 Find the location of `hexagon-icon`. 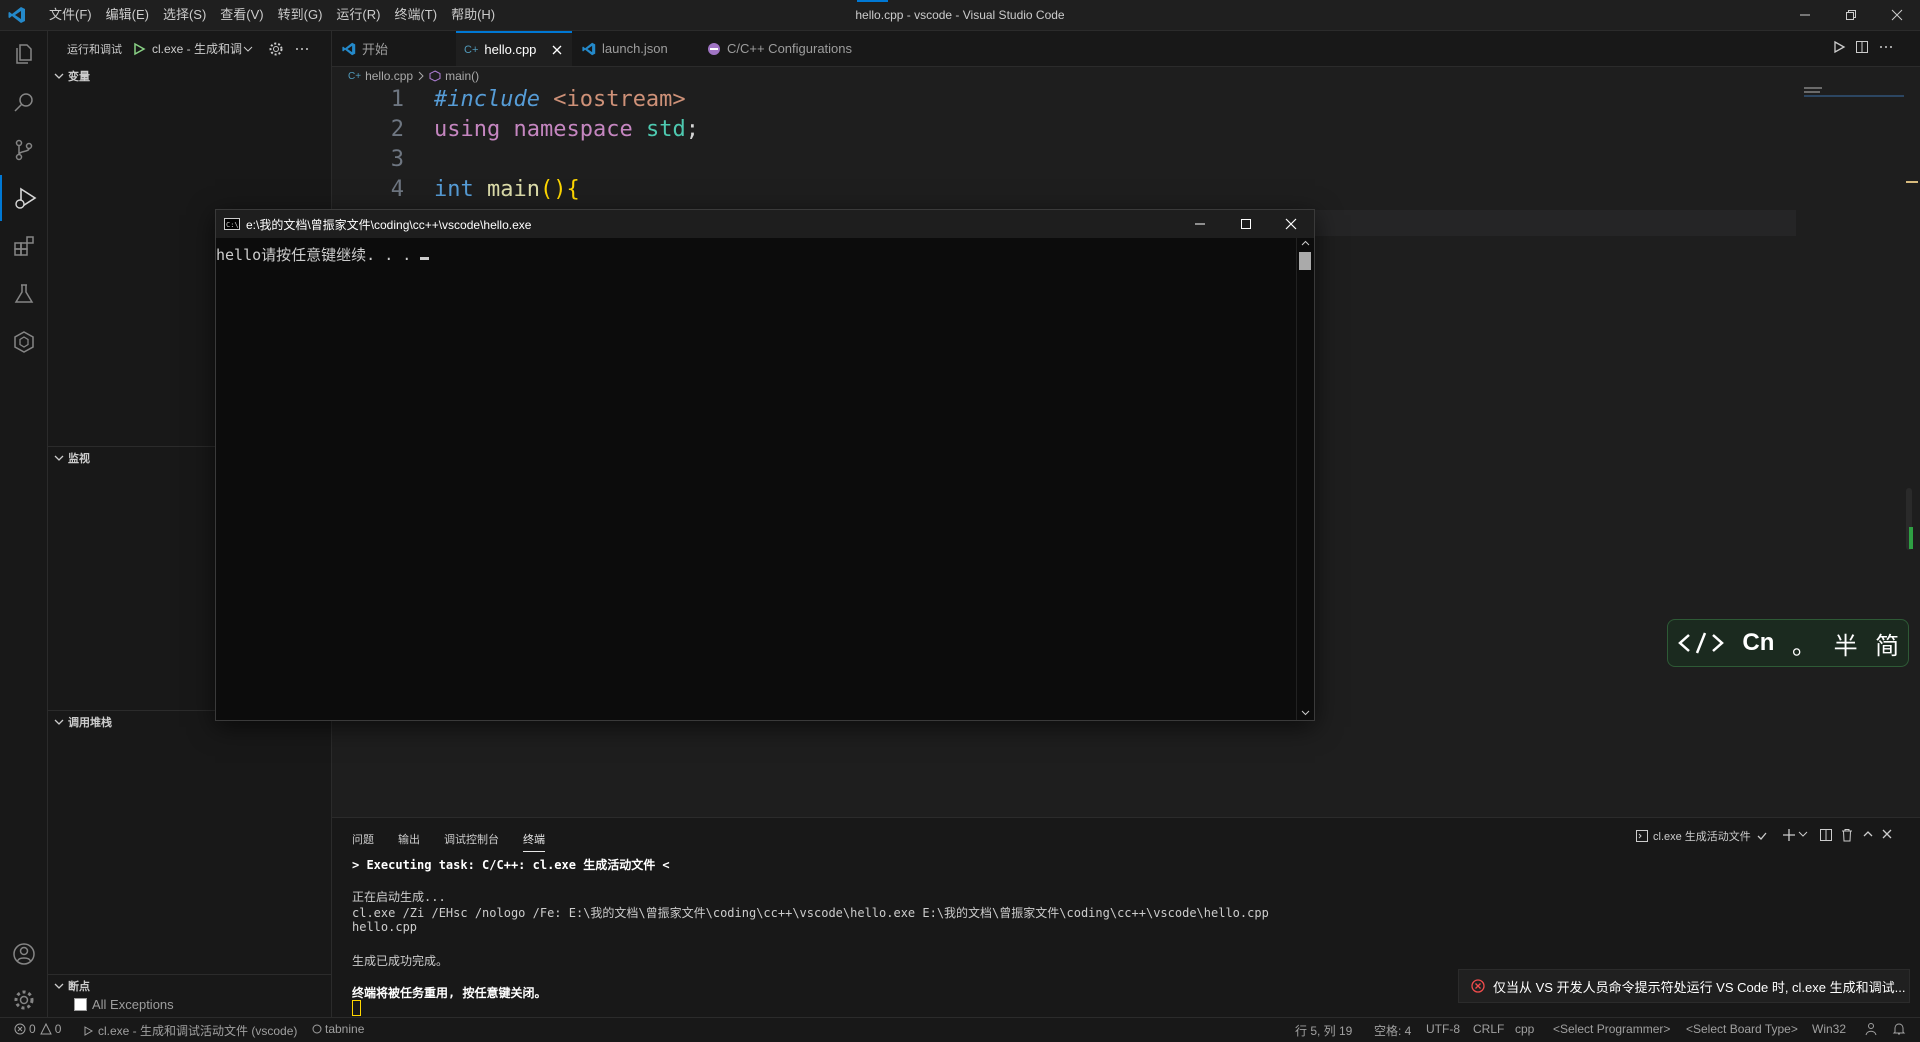

hexagon-icon is located at coordinates (24, 342).